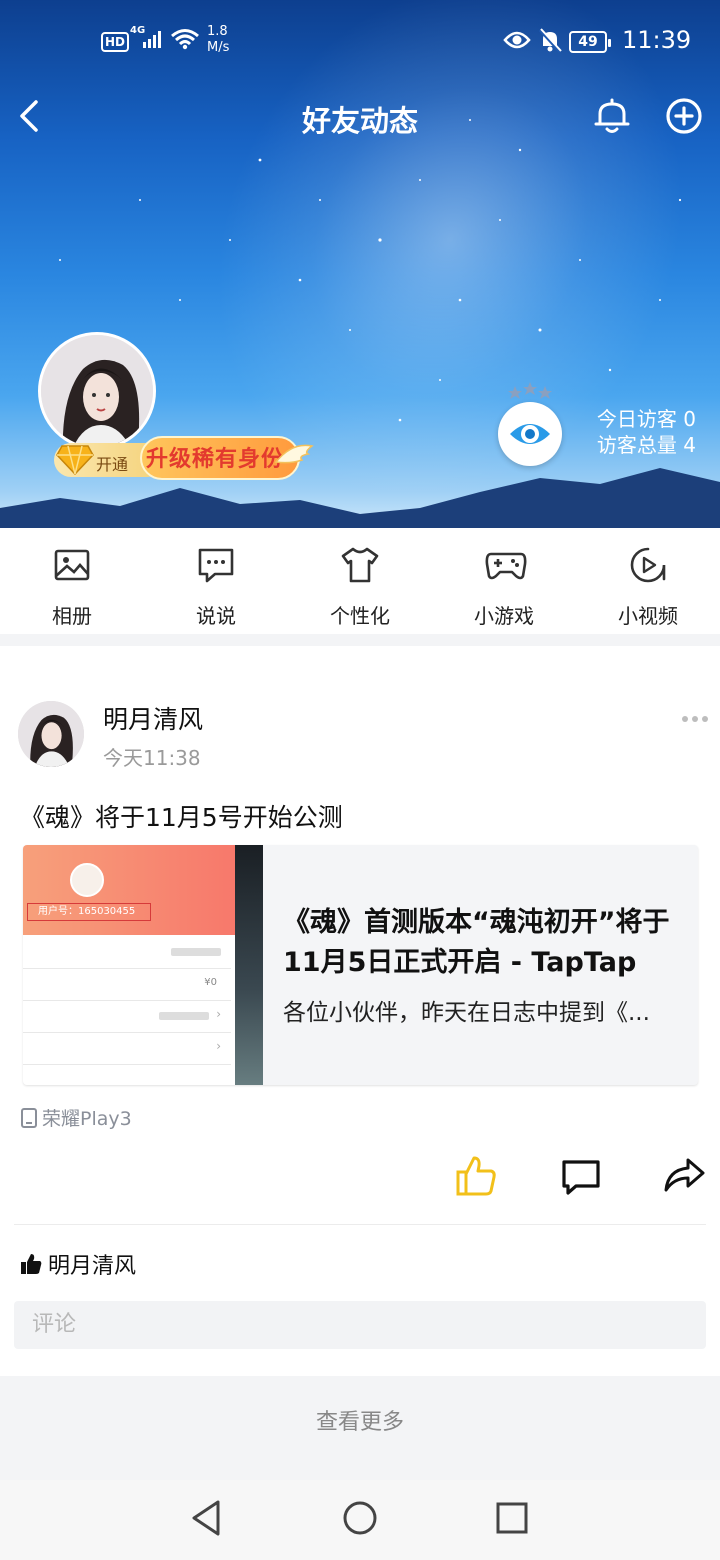 Image resolution: width=720 pixels, height=1560 pixels. I want to click on menu-item-album: 相册, so click(72, 581).